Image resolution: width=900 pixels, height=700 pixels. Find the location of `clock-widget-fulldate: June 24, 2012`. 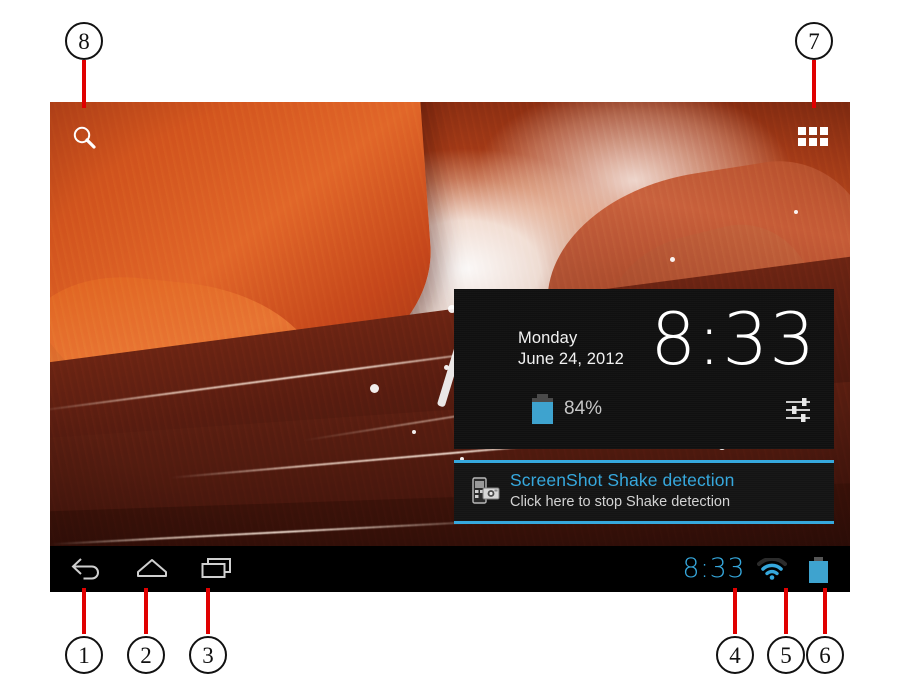

clock-widget-fulldate: June 24, 2012 is located at coordinates (571, 359).